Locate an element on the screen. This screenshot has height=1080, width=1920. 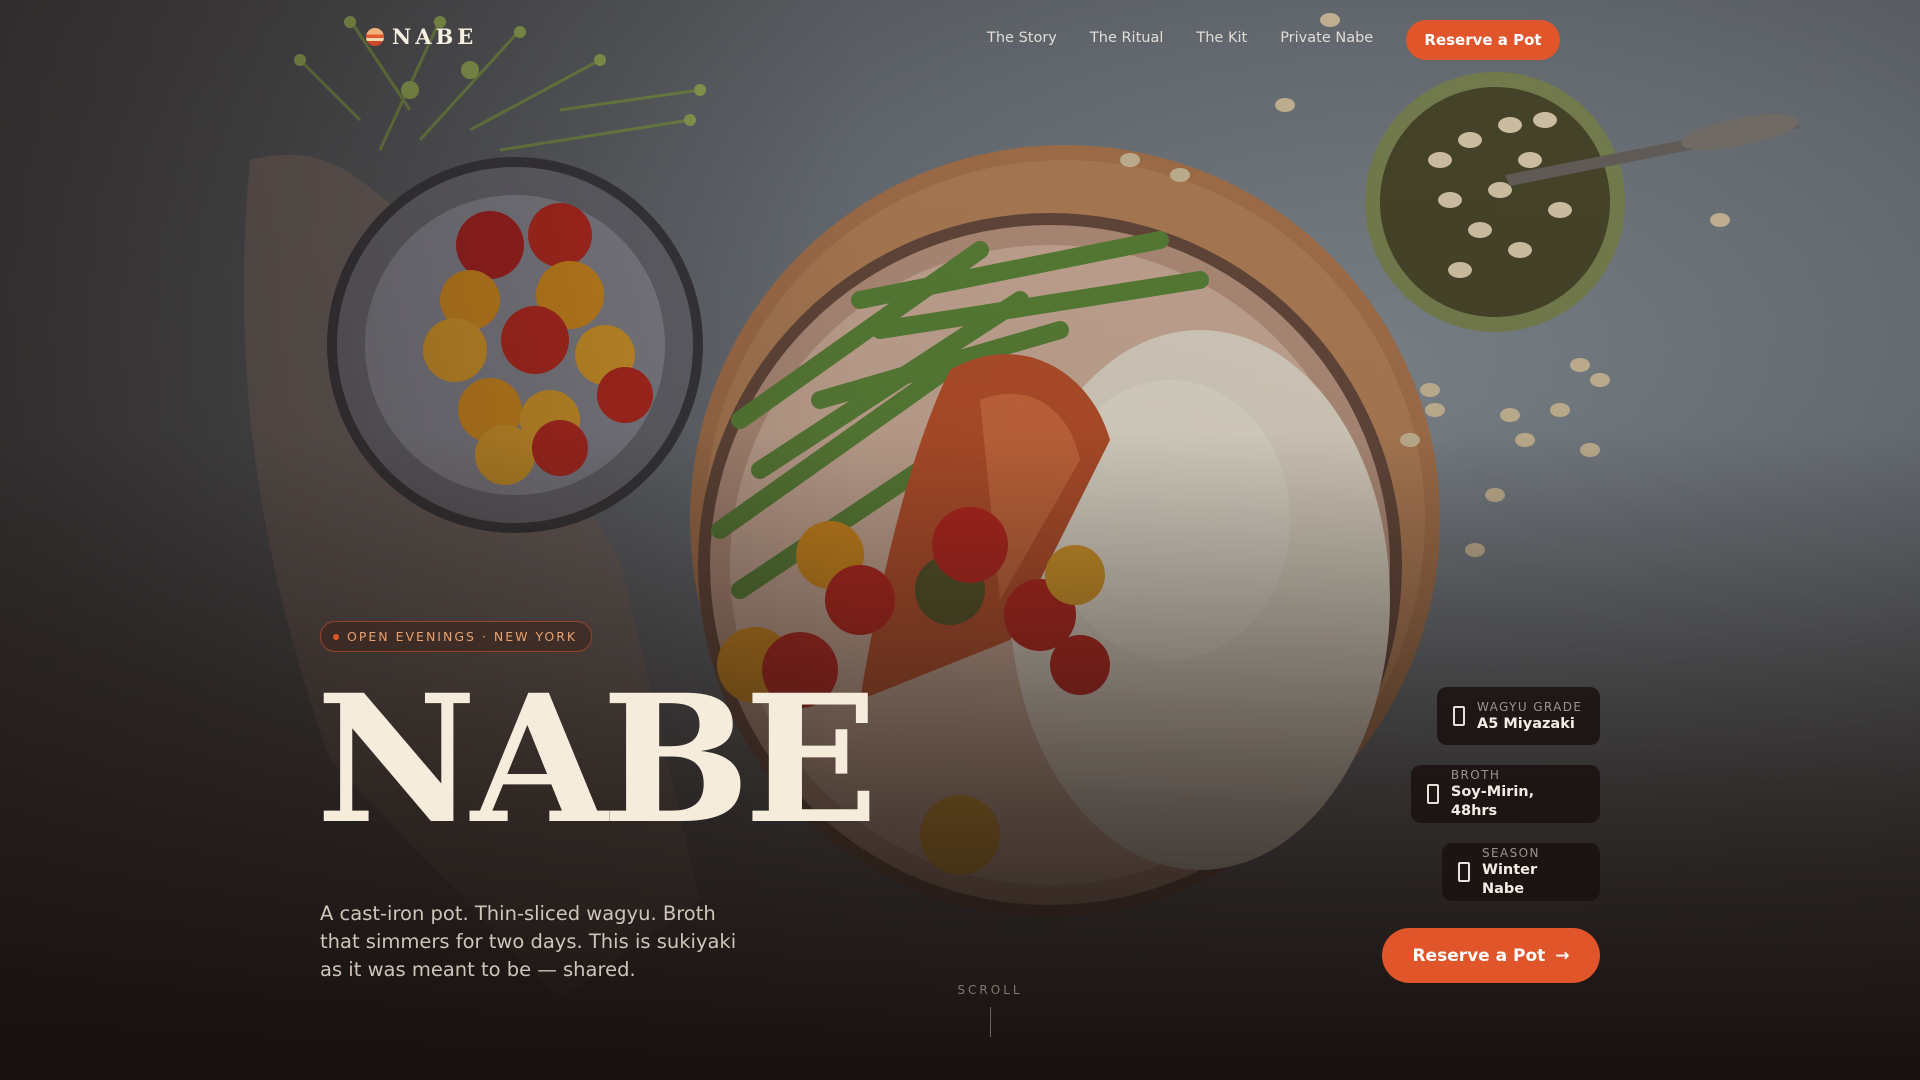
nav-reserve-button: Reserve a Pot is located at coordinates (1483, 40).